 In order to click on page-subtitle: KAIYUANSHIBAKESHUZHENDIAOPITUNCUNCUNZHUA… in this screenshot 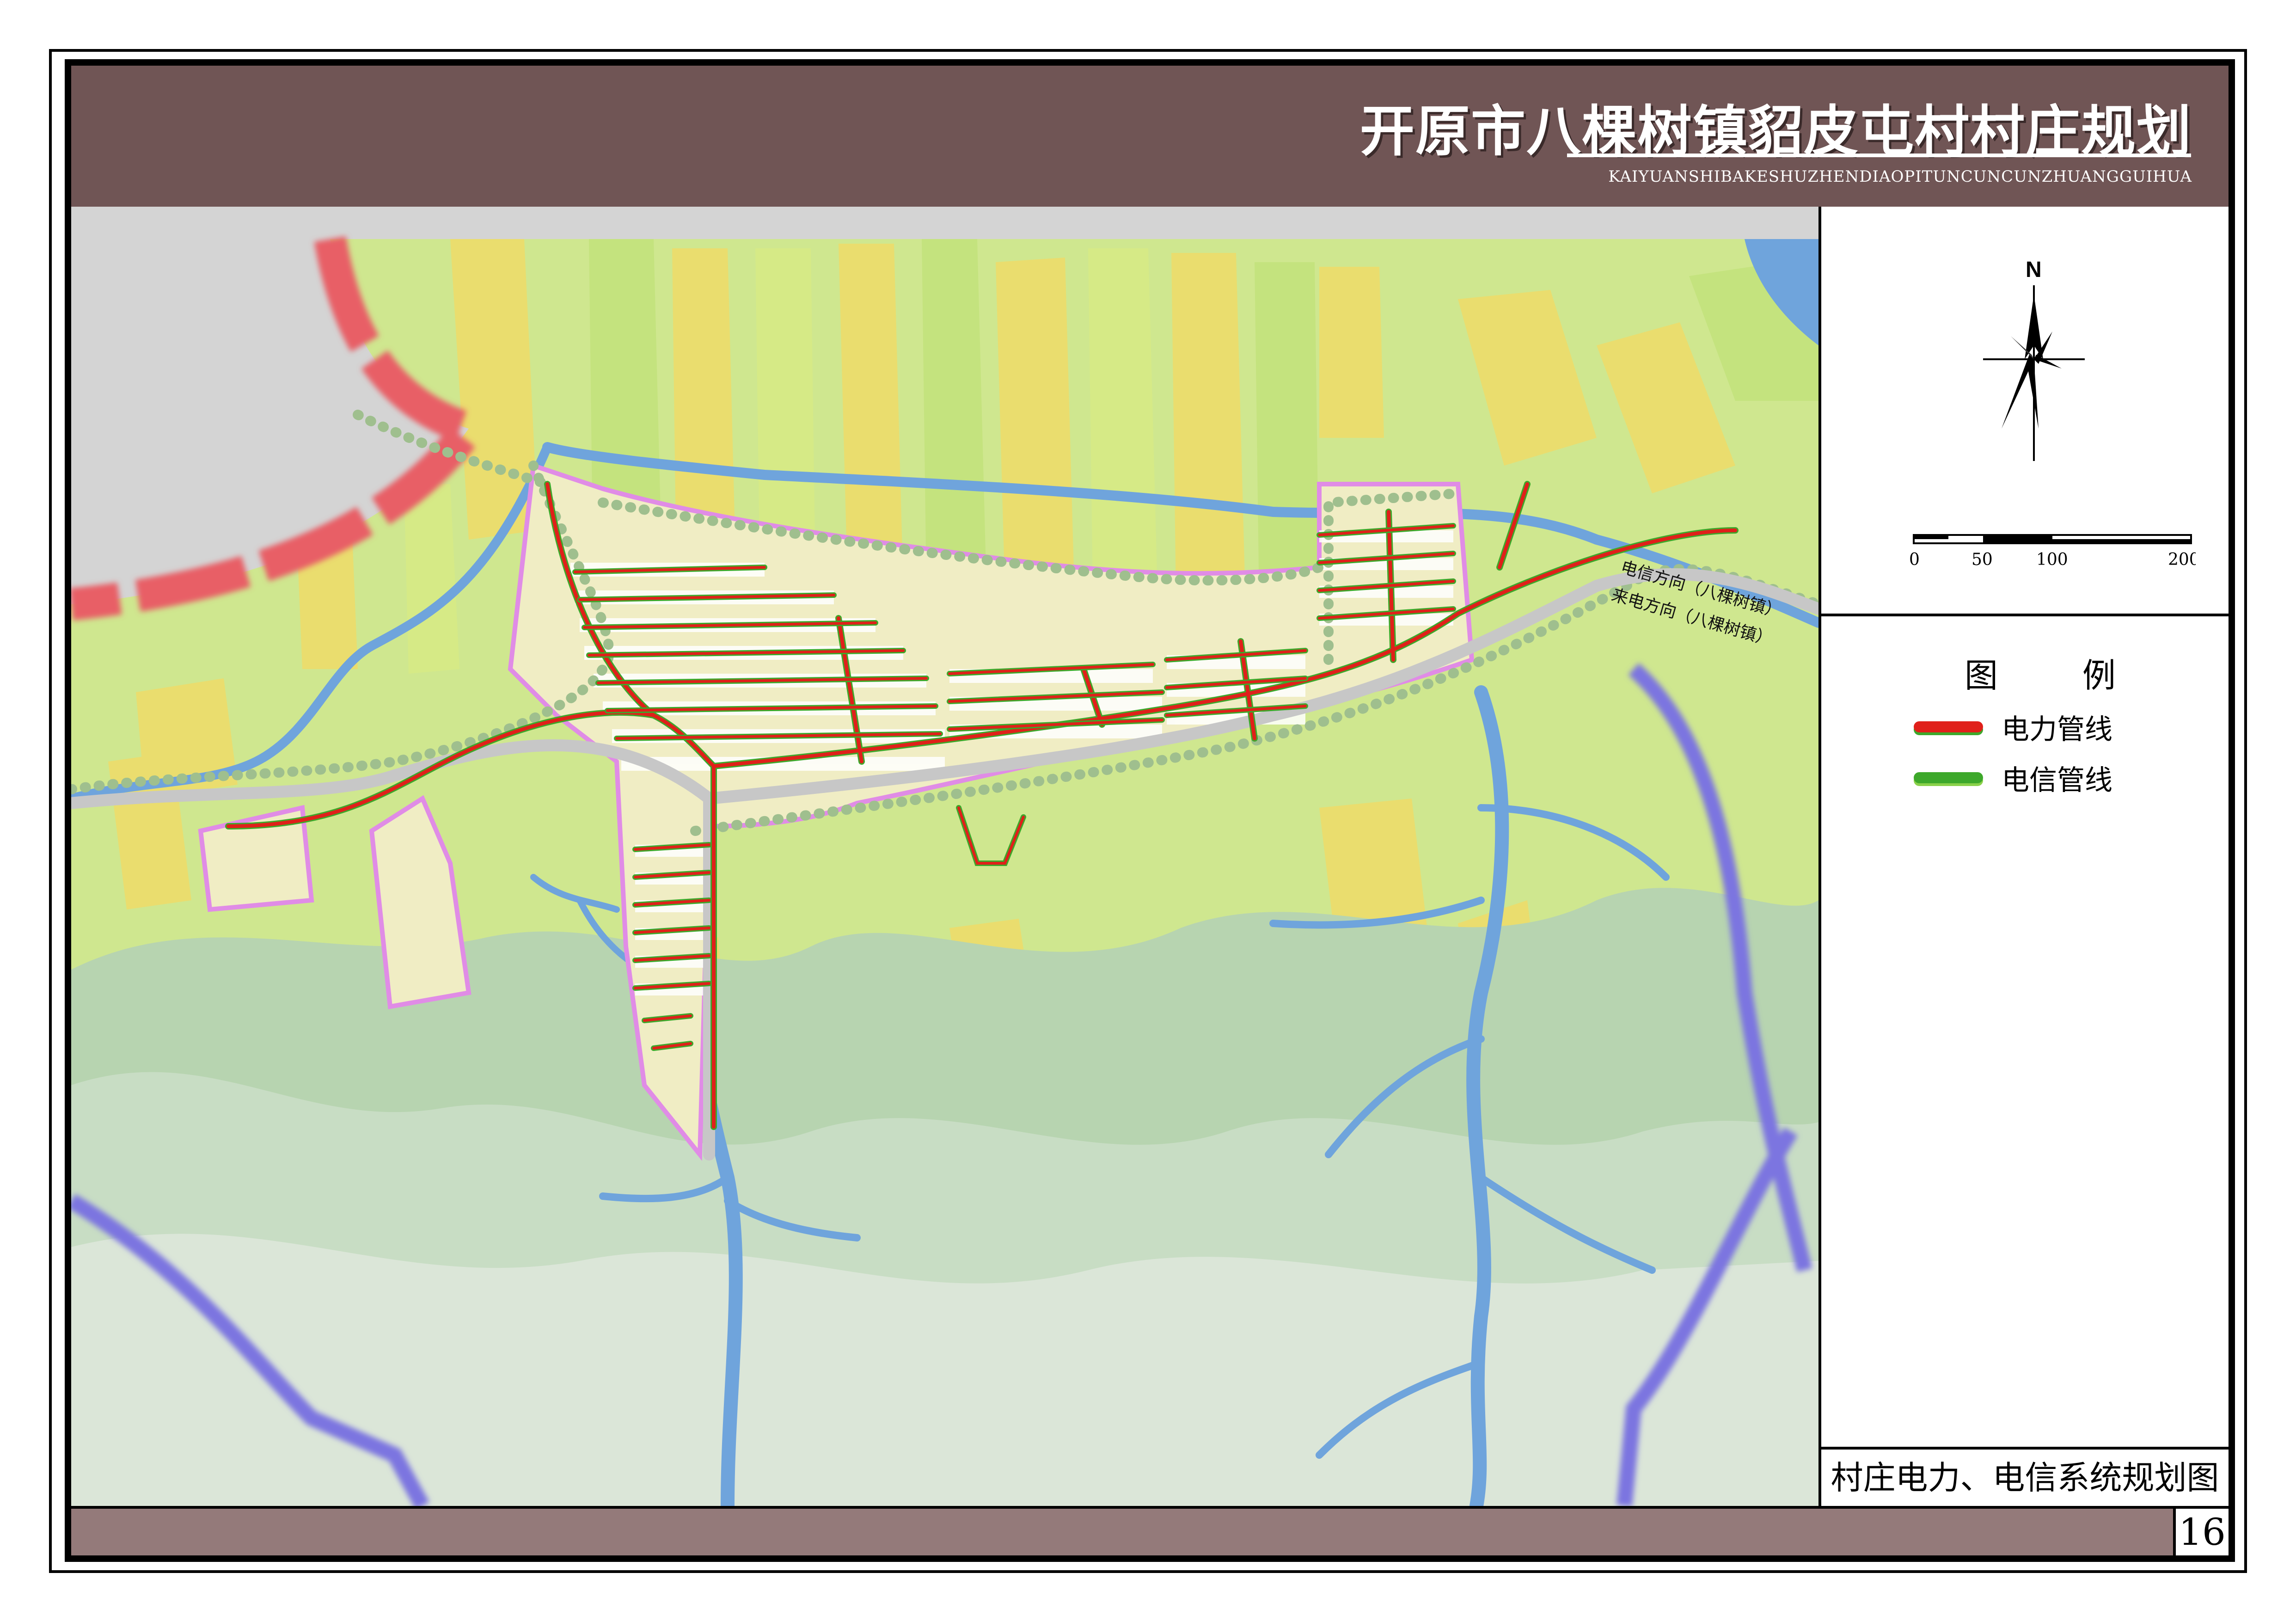, I will do `click(1900, 176)`.